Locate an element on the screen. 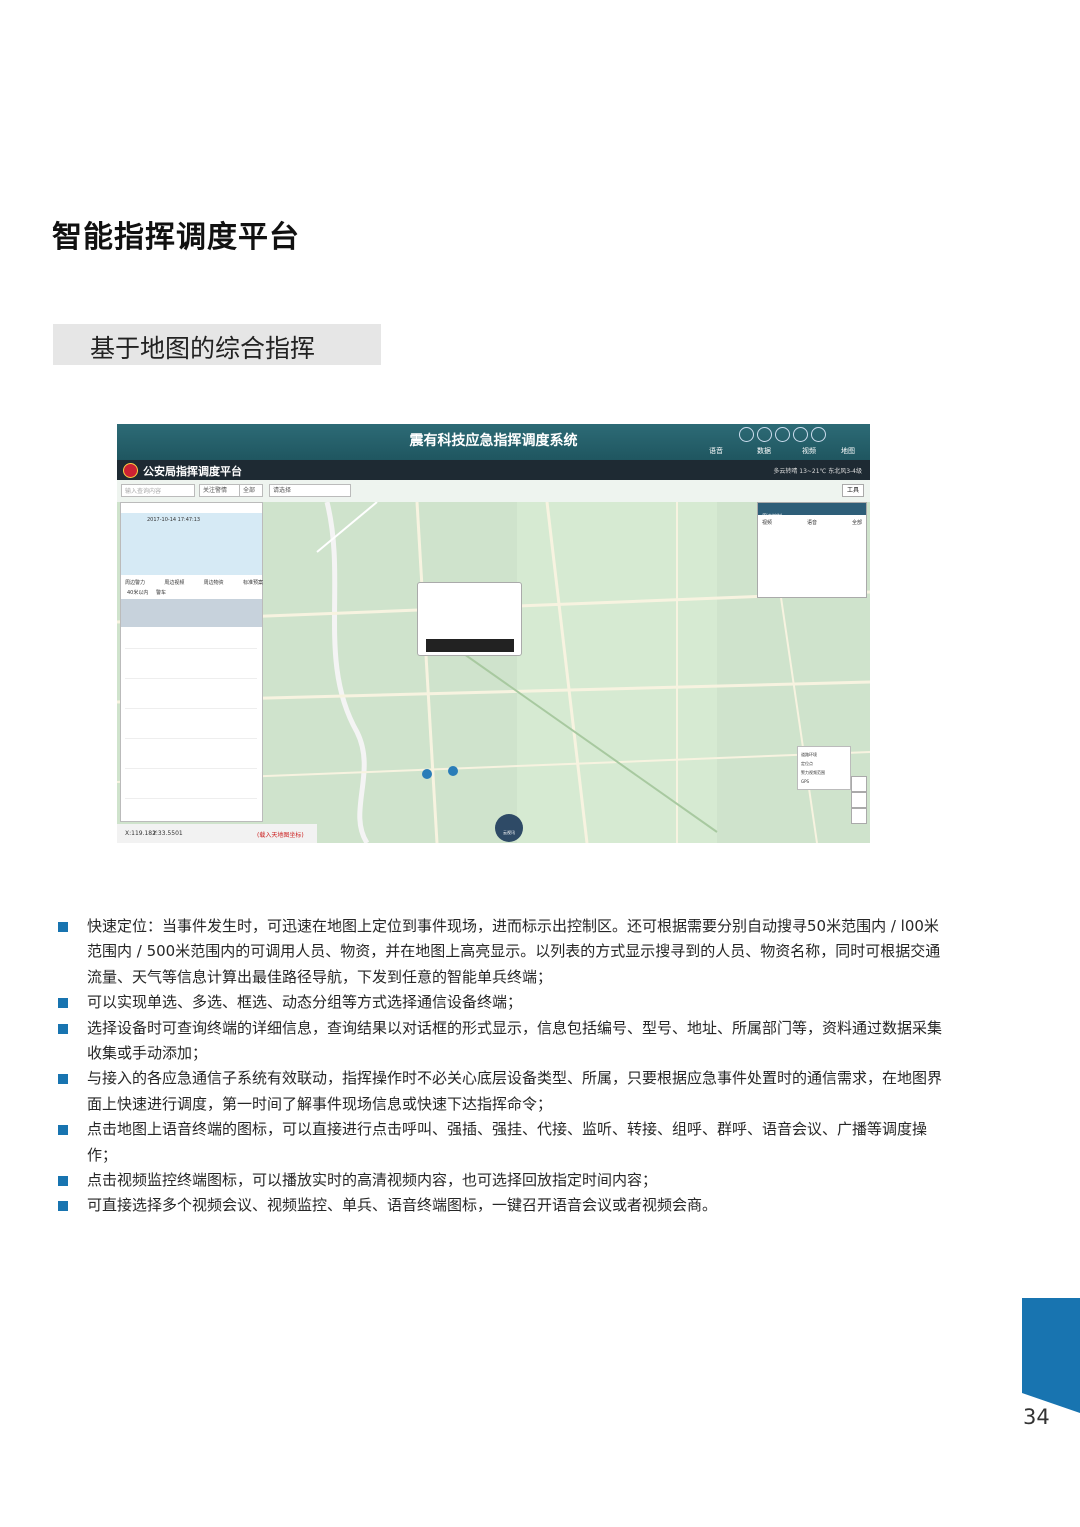 The image size is (1080, 1527). zoom-out-button is located at coordinates (859, 816).